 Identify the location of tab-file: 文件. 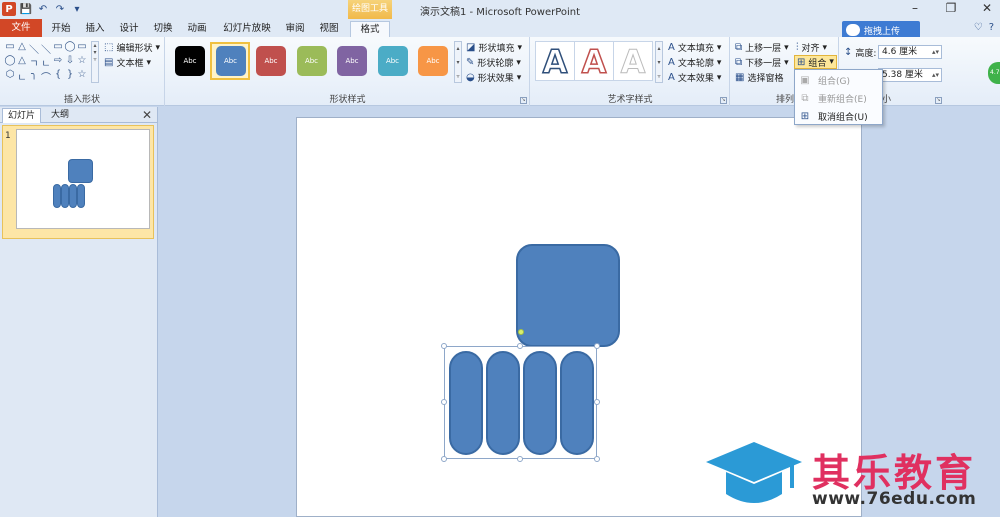
(21, 28).